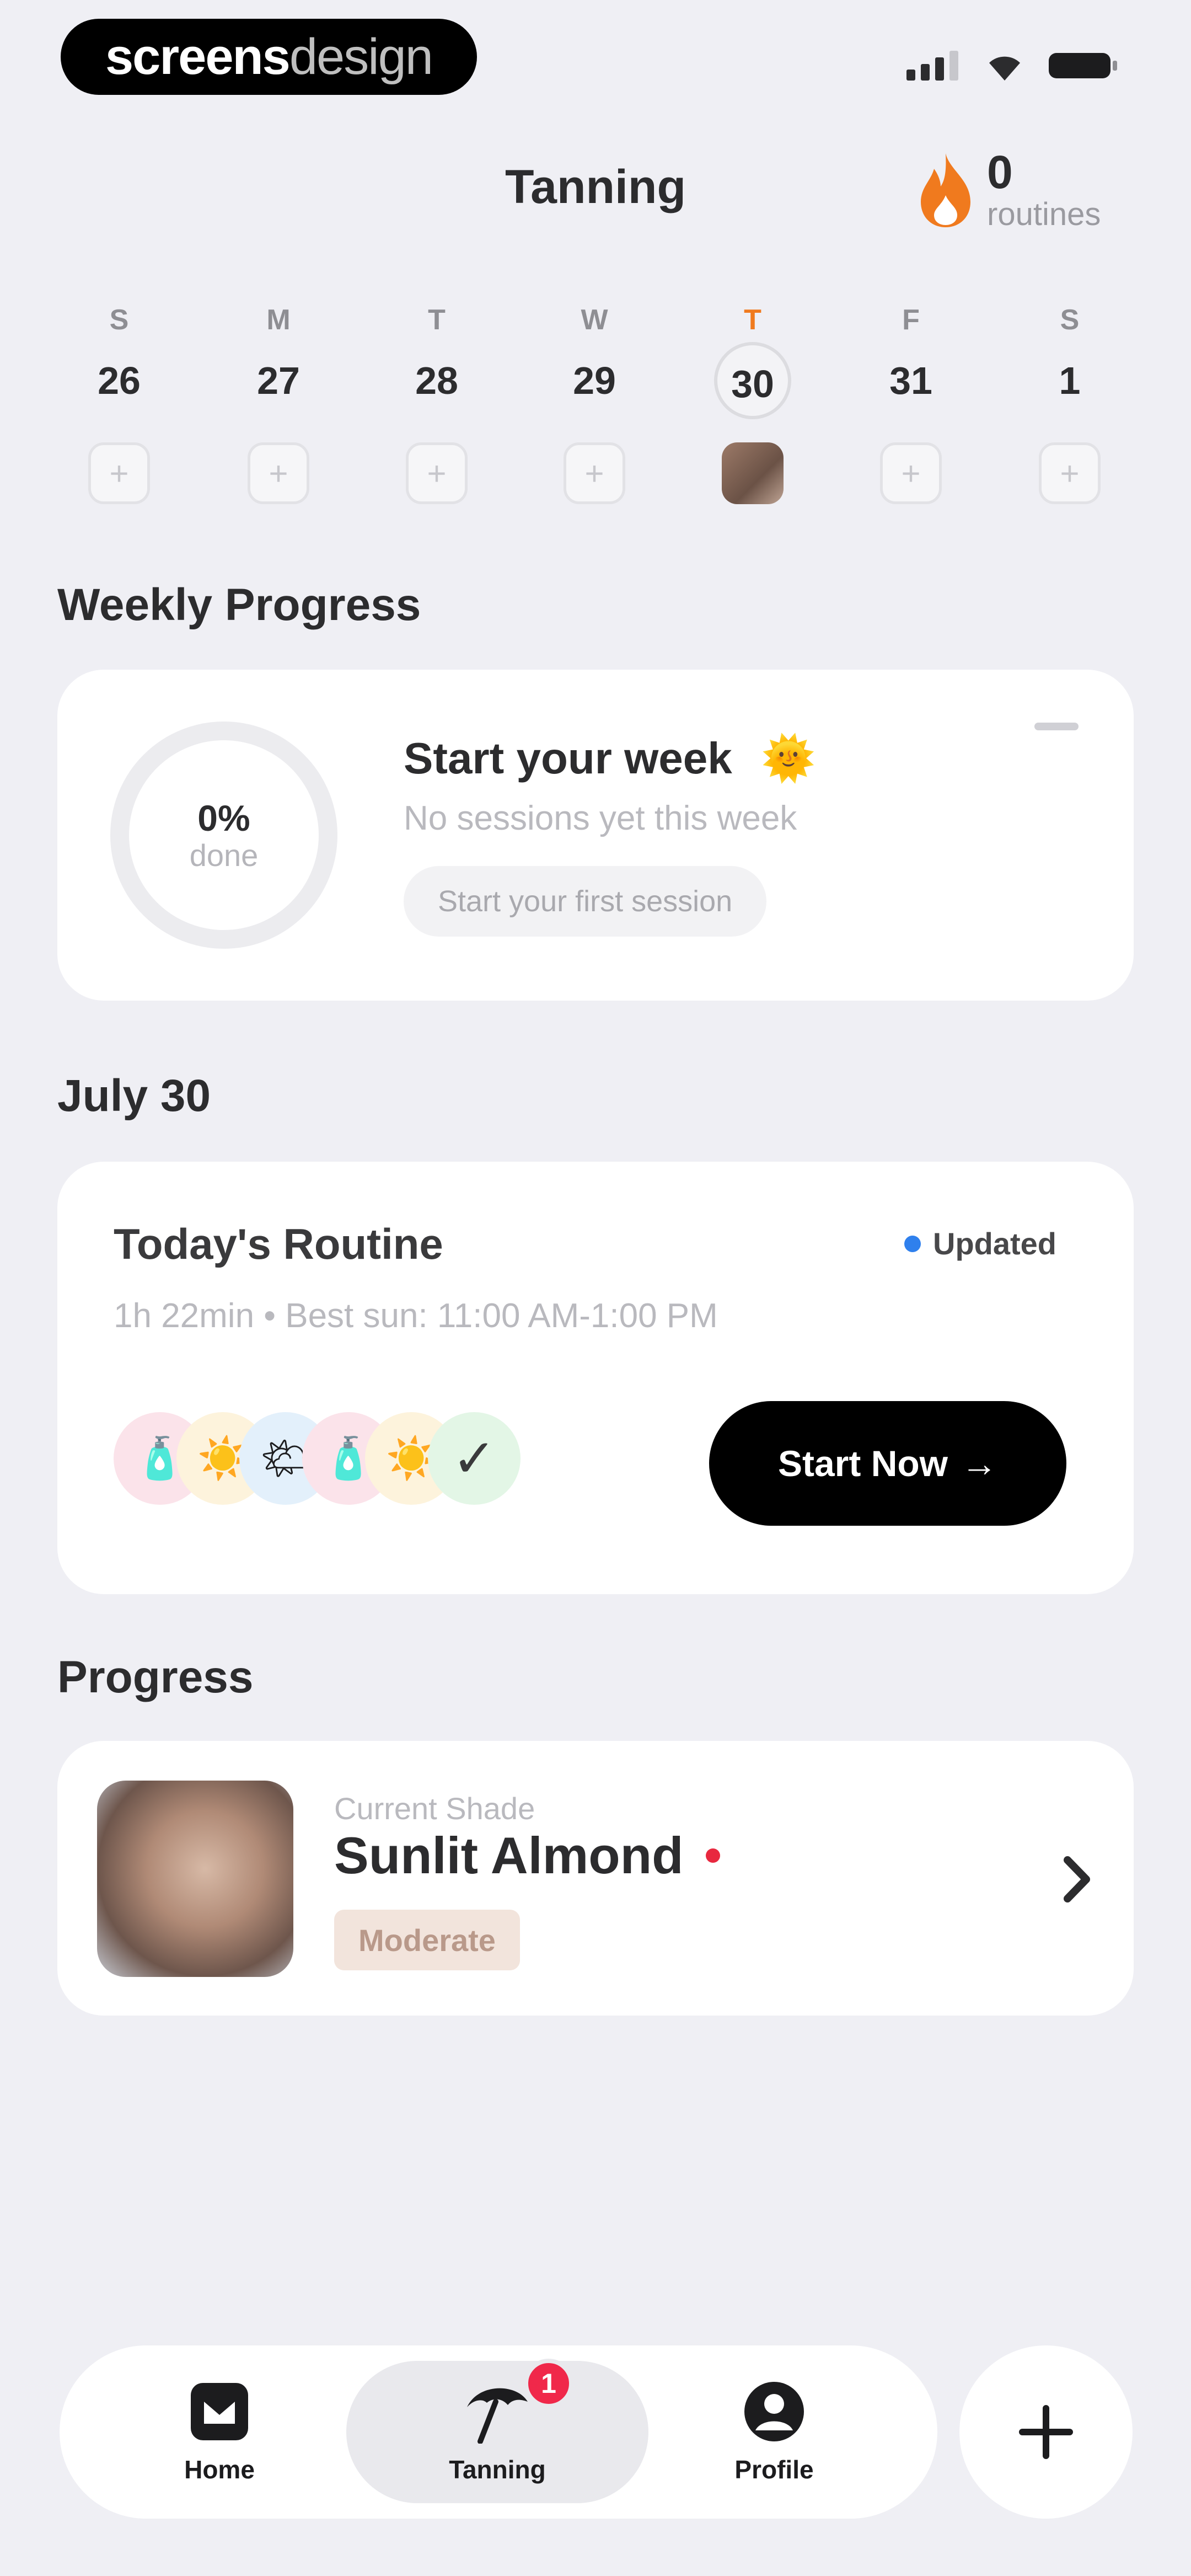 The width and height of the screenshot is (1191, 2576). I want to click on more-options-icon, so click(1056, 726).